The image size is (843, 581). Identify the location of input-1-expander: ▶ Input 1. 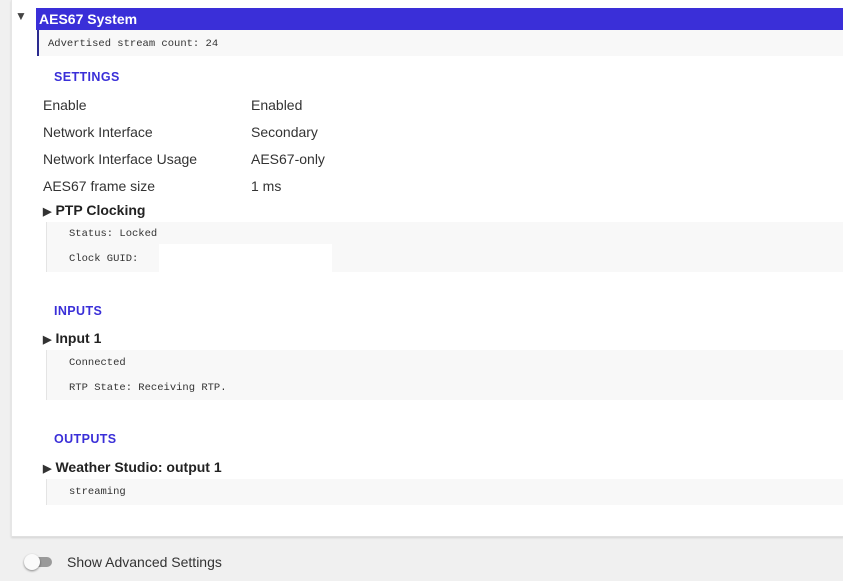
(72, 338).